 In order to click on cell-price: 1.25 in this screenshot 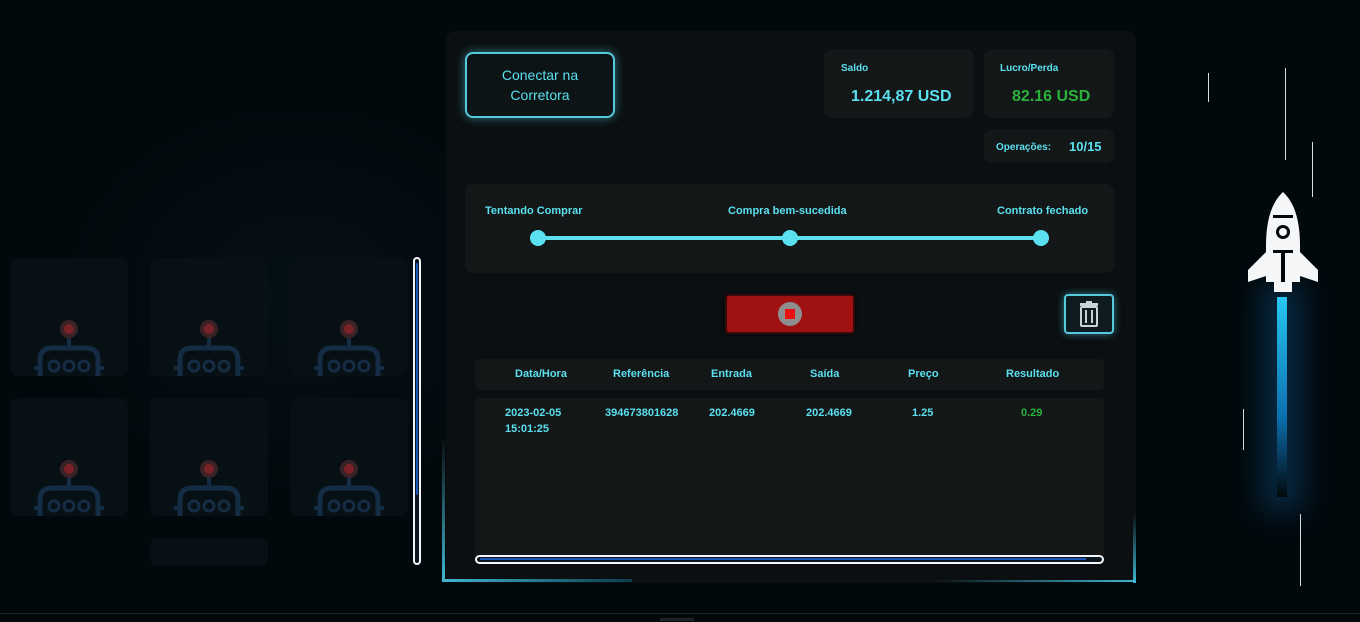, I will do `click(923, 413)`.